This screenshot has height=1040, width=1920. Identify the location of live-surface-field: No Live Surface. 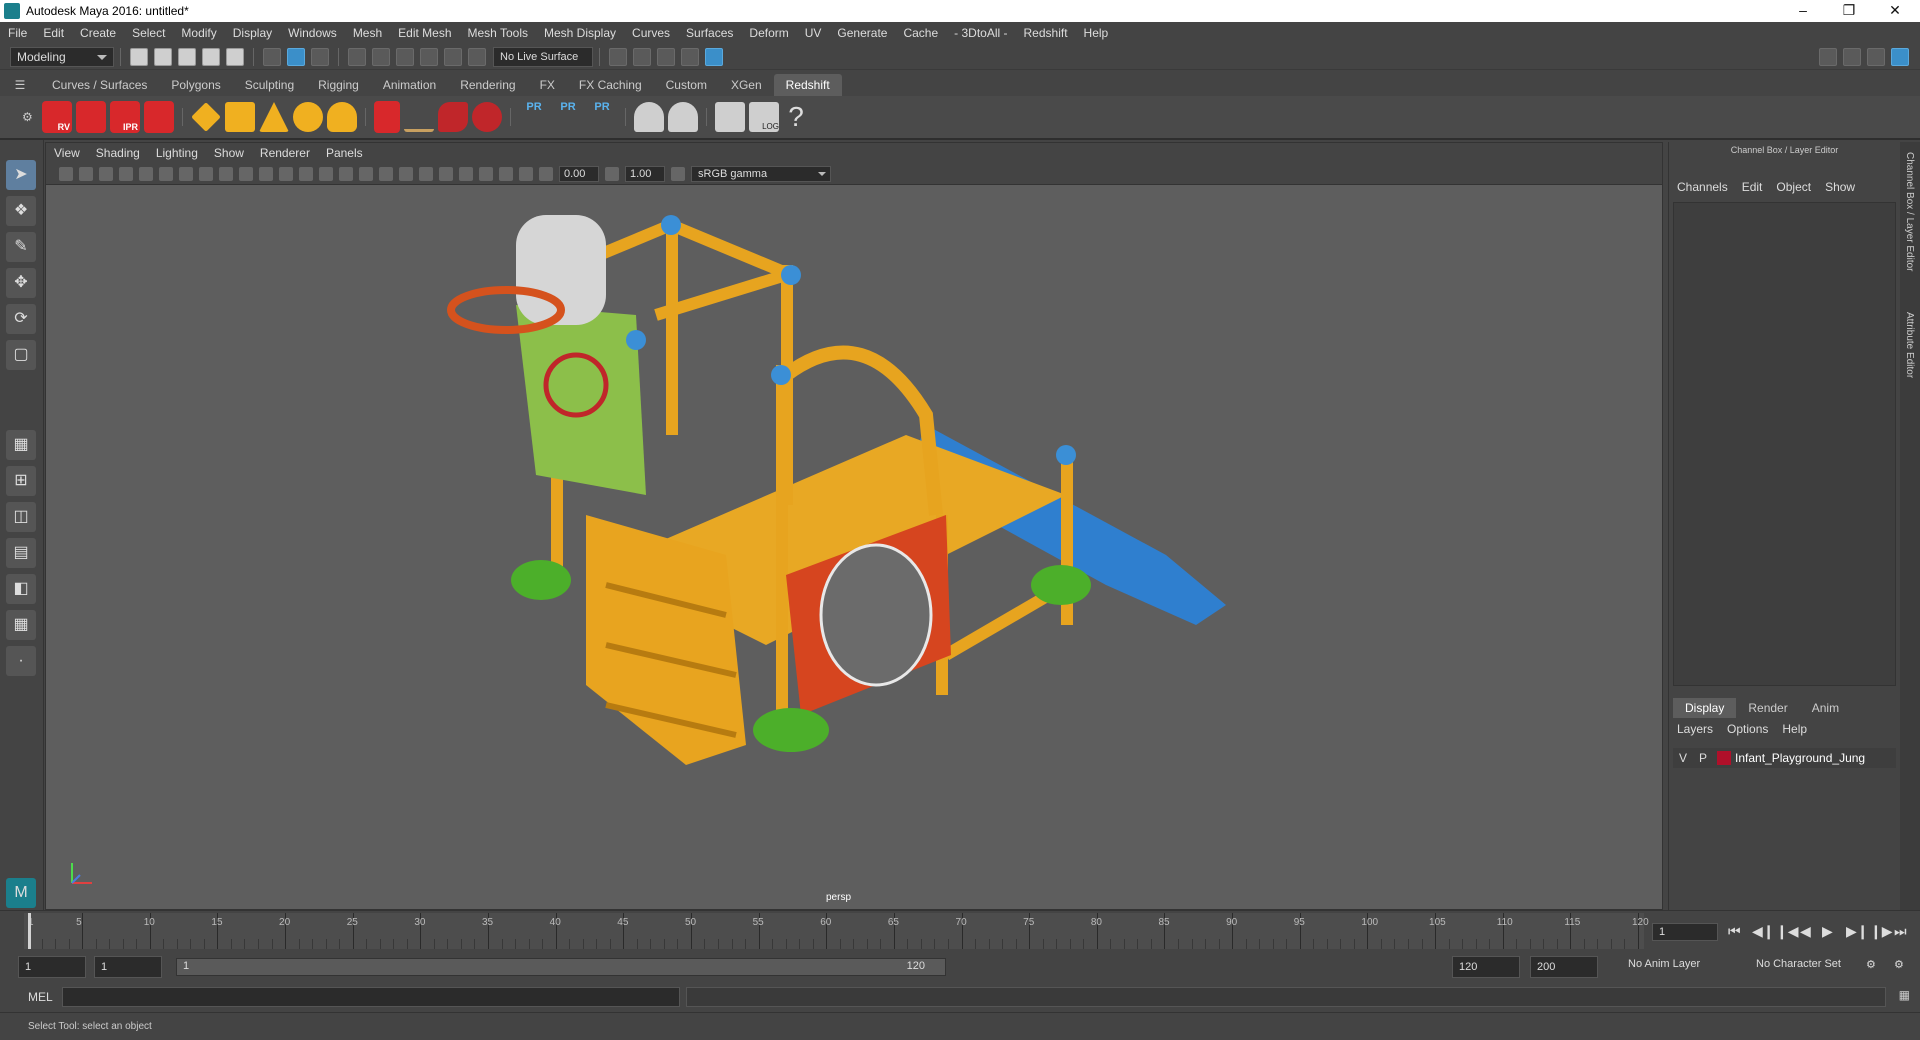
(543, 56).